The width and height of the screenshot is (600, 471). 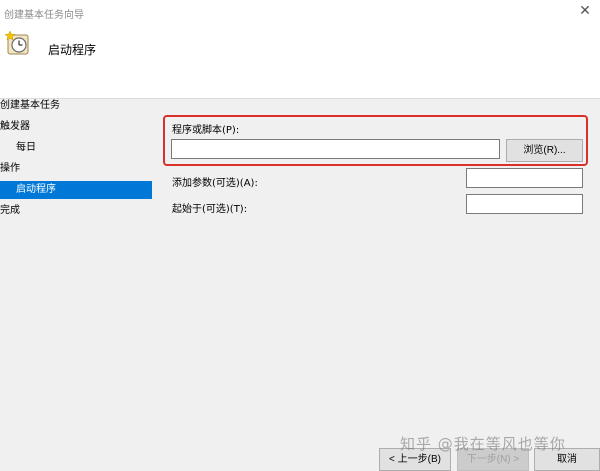 I want to click on sidebar-item-daily: 每日, so click(x=26, y=147).